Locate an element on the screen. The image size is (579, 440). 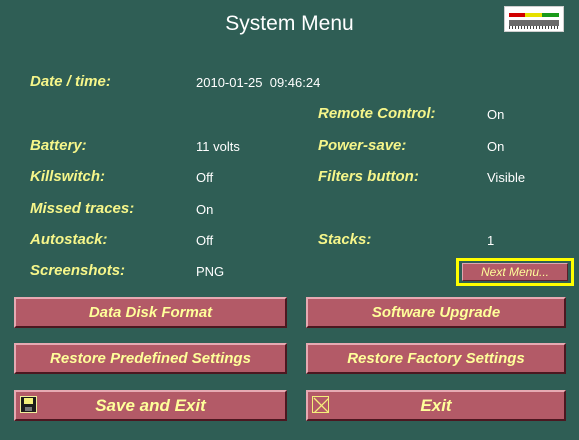
restore-predefined-settings-button: Restore Predefined Settings is located at coordinates (150, 358).